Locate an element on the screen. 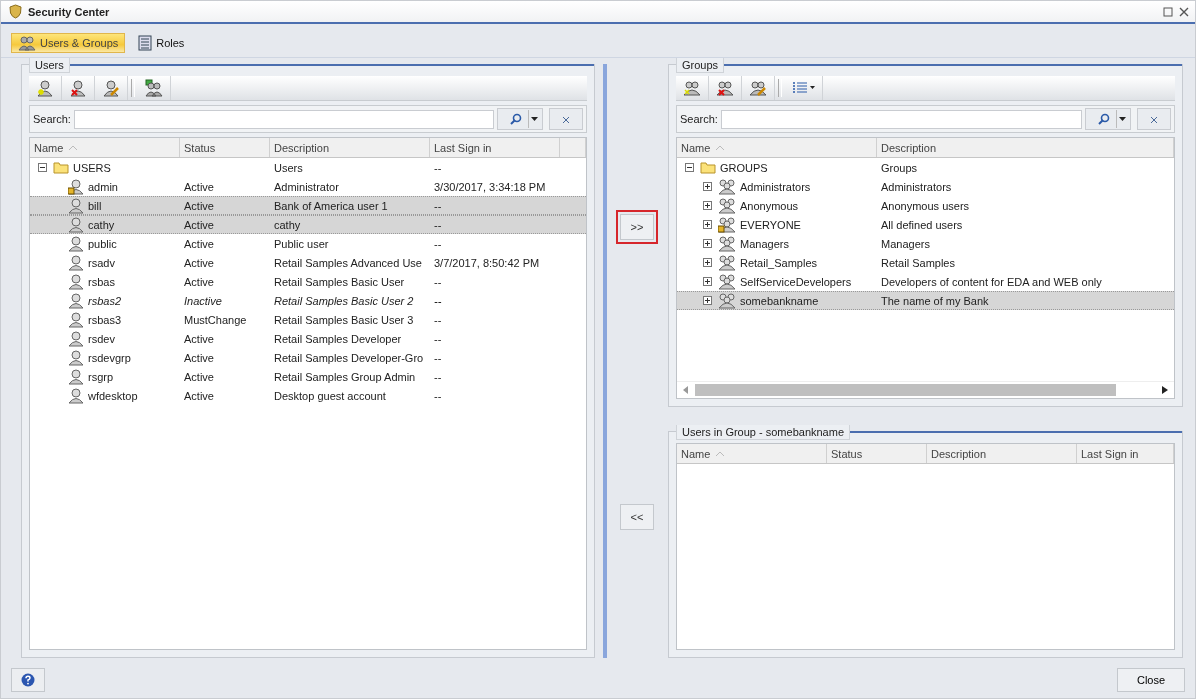 The height and width of the screenshot is (699, 1196). table-row: rsadv Active Retail Samples Advanced Use 3/7/2017, 8:50:42 PM is located at coordinates (308, 262).